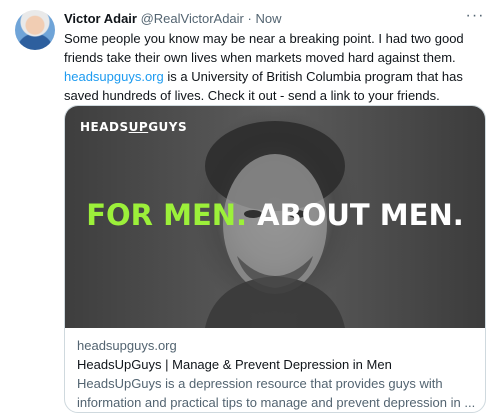 The width and height of the screenshot is (500, 418). Describe the element at coordinates (355, 215) in the screenshot. I see `headline-white-text: ABOUT MEN.` at that location.